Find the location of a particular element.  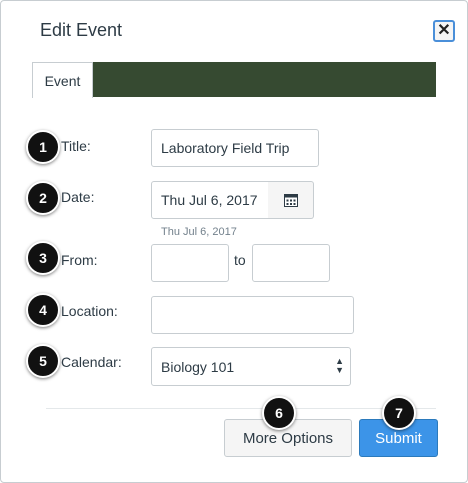

tab-event: Event is located at coordinates (62, 80).